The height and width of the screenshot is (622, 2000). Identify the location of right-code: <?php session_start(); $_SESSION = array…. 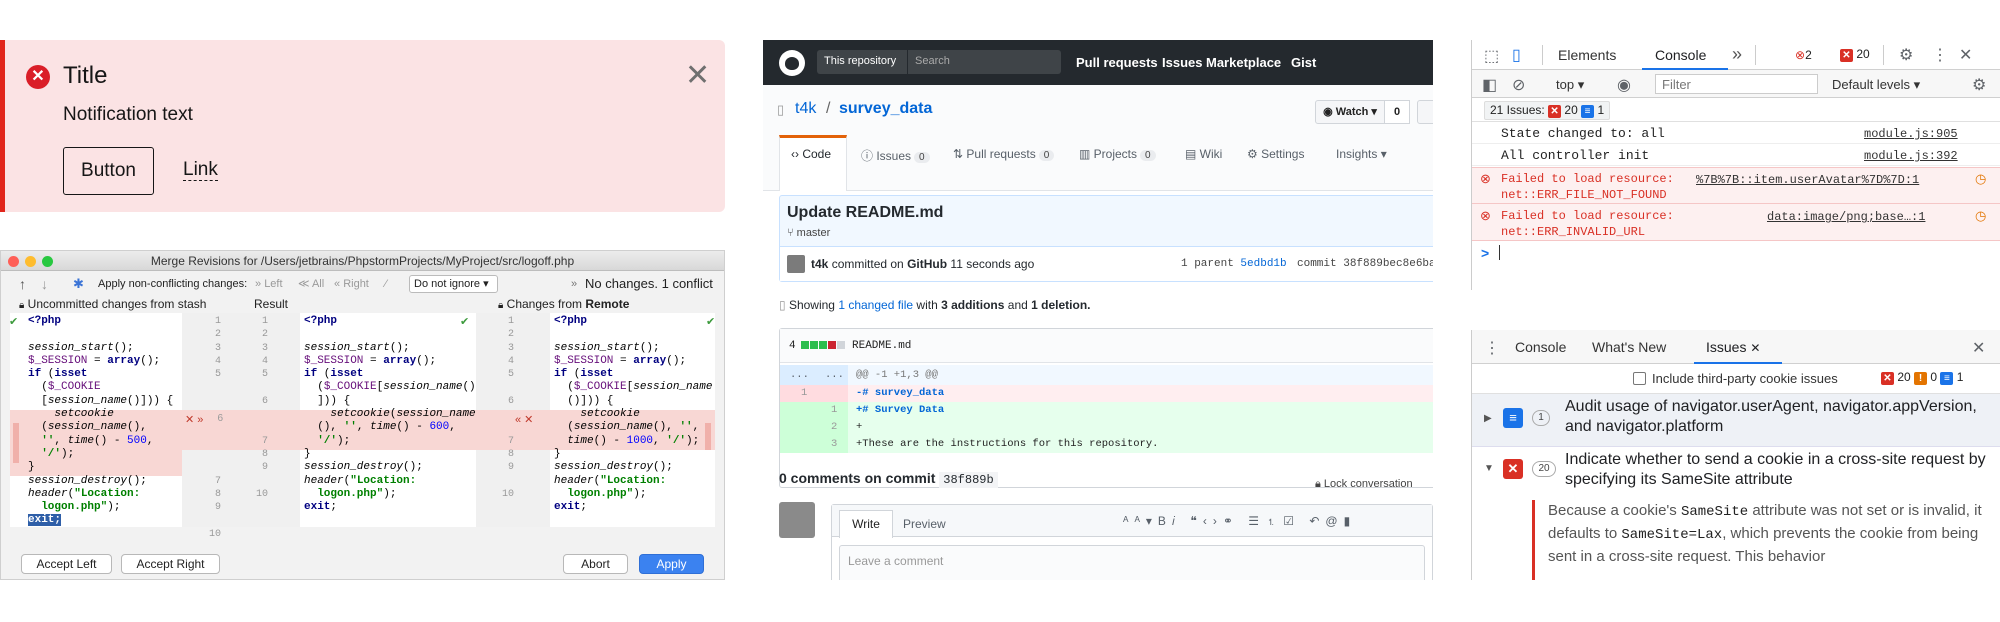
(633, 414).